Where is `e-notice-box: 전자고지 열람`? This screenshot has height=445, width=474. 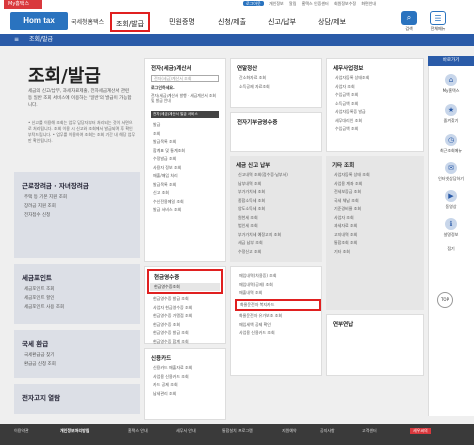 e-notice-box: 전자고지 열람 is located at coordinates (77, 399).